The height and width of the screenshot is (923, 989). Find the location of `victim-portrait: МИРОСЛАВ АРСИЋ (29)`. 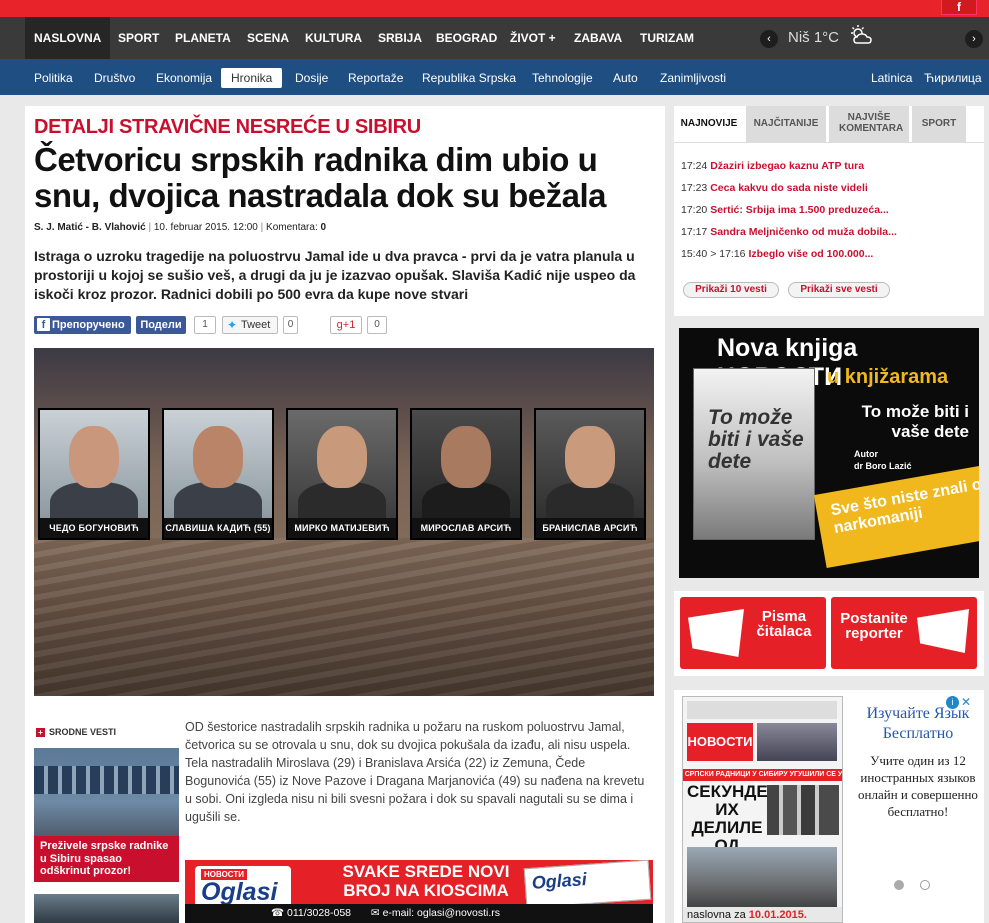

victim-portrait: МИРОСЛАВ АРСИЋ (29) is located at coordinates (466, 474).